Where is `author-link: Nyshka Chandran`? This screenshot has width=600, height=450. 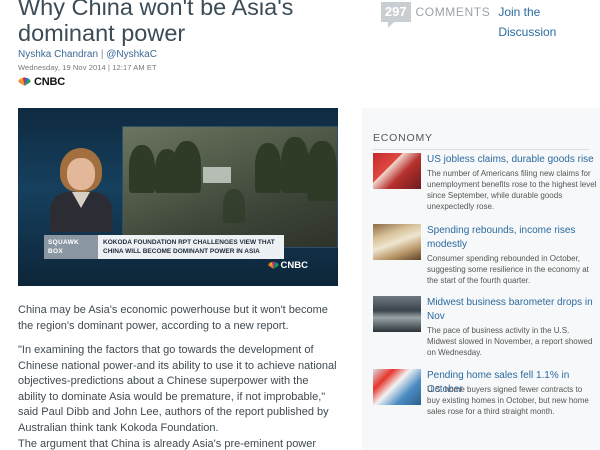
author-link: Nyshka Chandran is located at coordinates (58, 54).